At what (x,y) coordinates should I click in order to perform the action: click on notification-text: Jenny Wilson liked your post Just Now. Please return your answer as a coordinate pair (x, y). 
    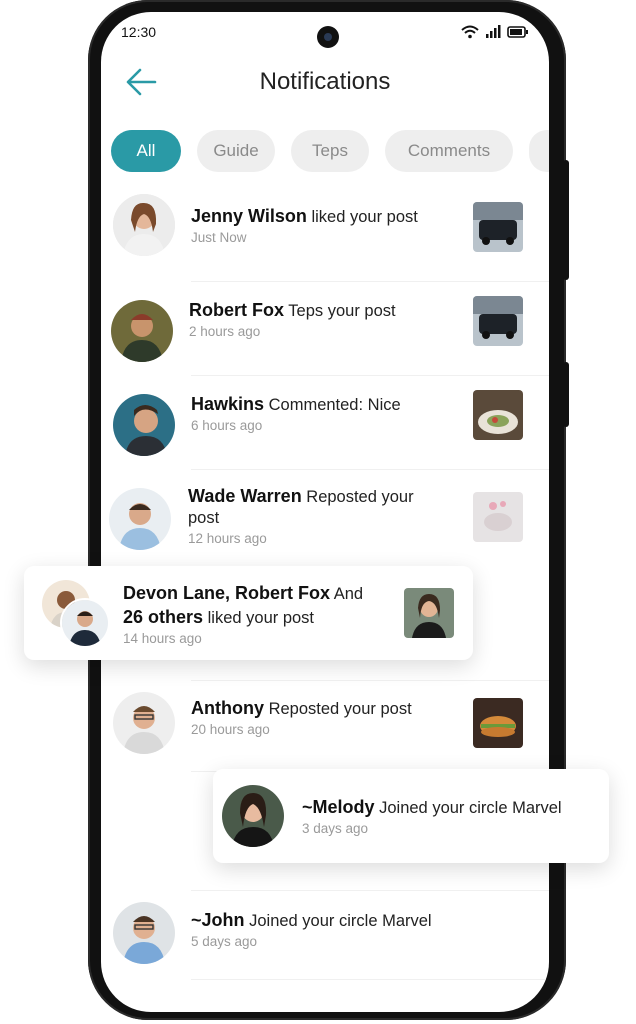
    Looking at the image, I should click on (331, 225).